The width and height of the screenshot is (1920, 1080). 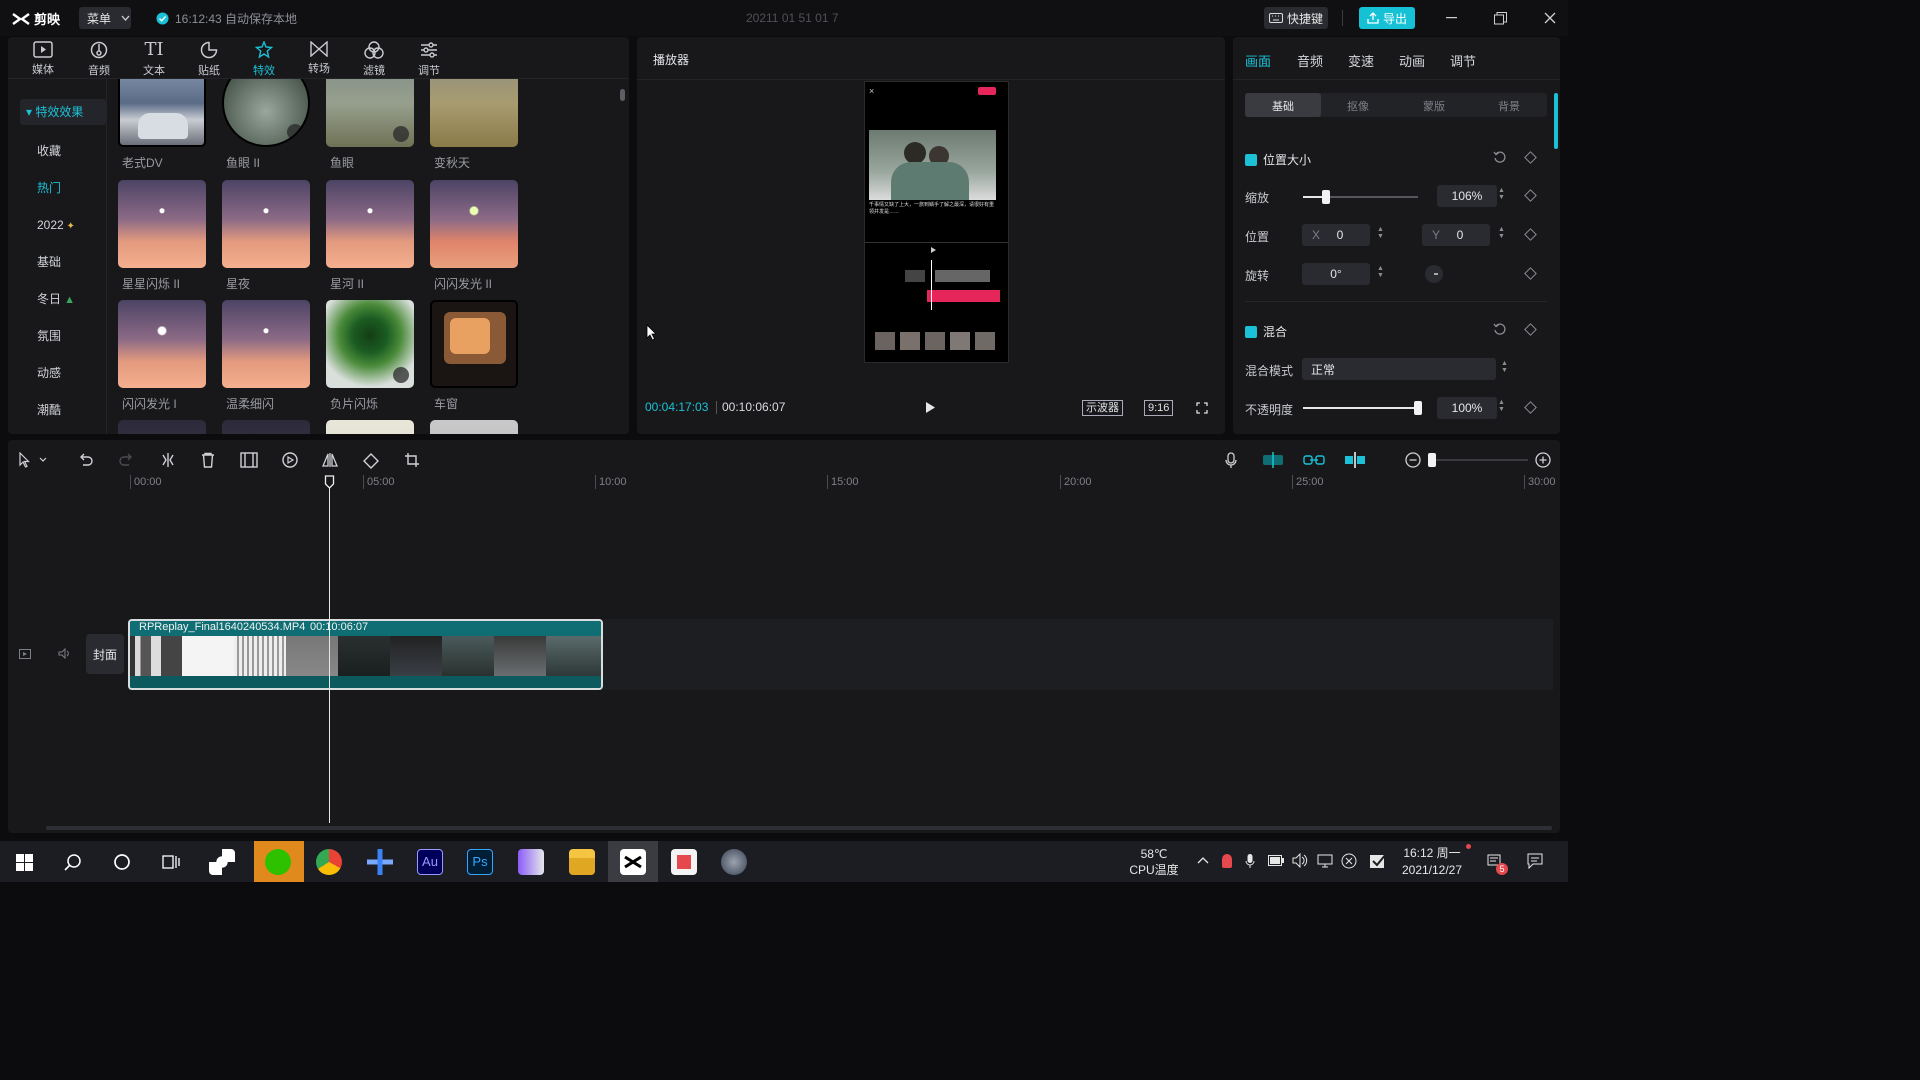 What do you see at coordinates (329, 650) in the screenshot?
I see `playhead` at bounding box center [329, 650].